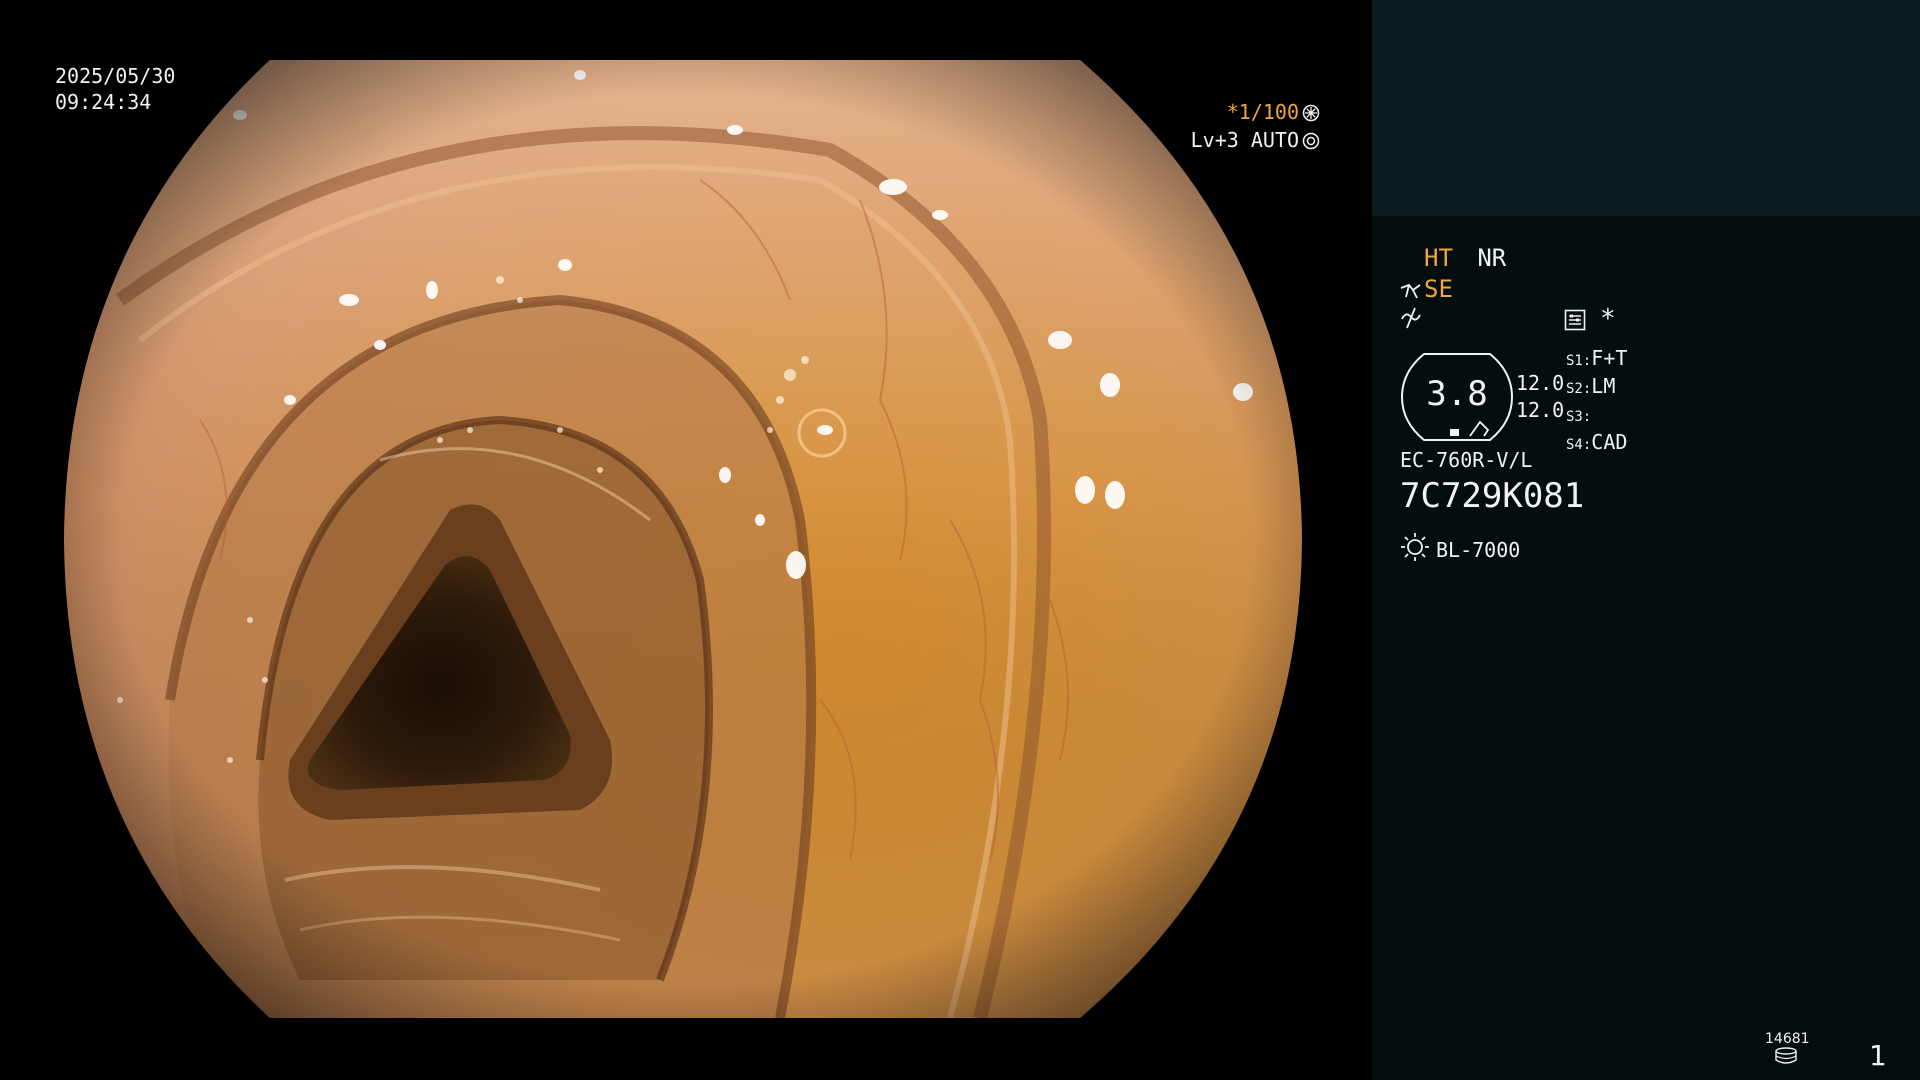 Image resolution: width=1920 pixels, height=1080 pixels. I want to click on gauge-lower-value: 12.0, so click(1540, 410).